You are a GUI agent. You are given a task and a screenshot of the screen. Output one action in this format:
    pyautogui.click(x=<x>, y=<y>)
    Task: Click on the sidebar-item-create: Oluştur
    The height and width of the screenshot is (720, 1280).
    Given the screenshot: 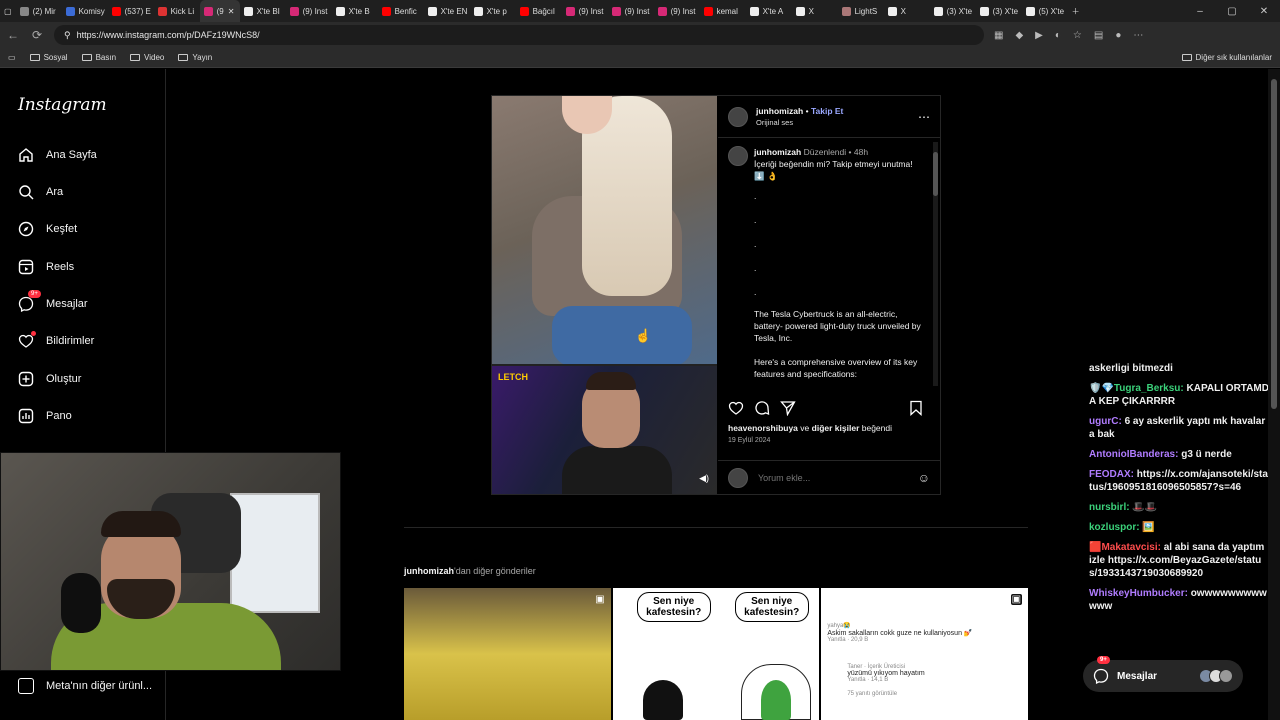 What is the action you would take?
    pyautogui.click(x=49, y=379)
    